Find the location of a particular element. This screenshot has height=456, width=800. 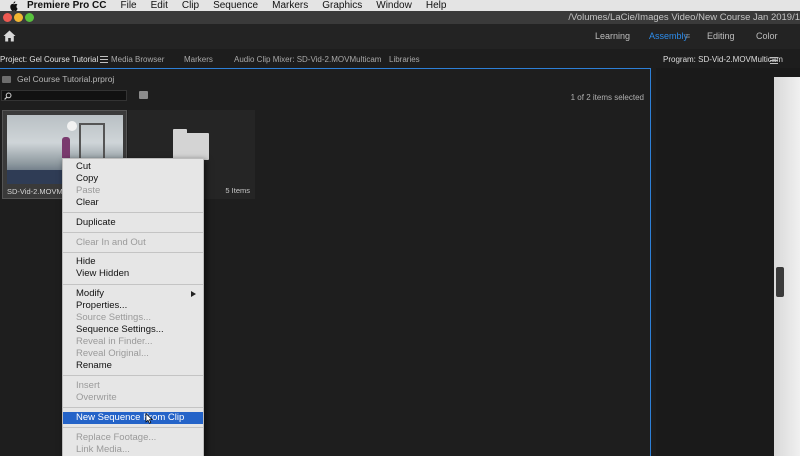

submenu-arrow-icon is located at coordinates (193, 294).